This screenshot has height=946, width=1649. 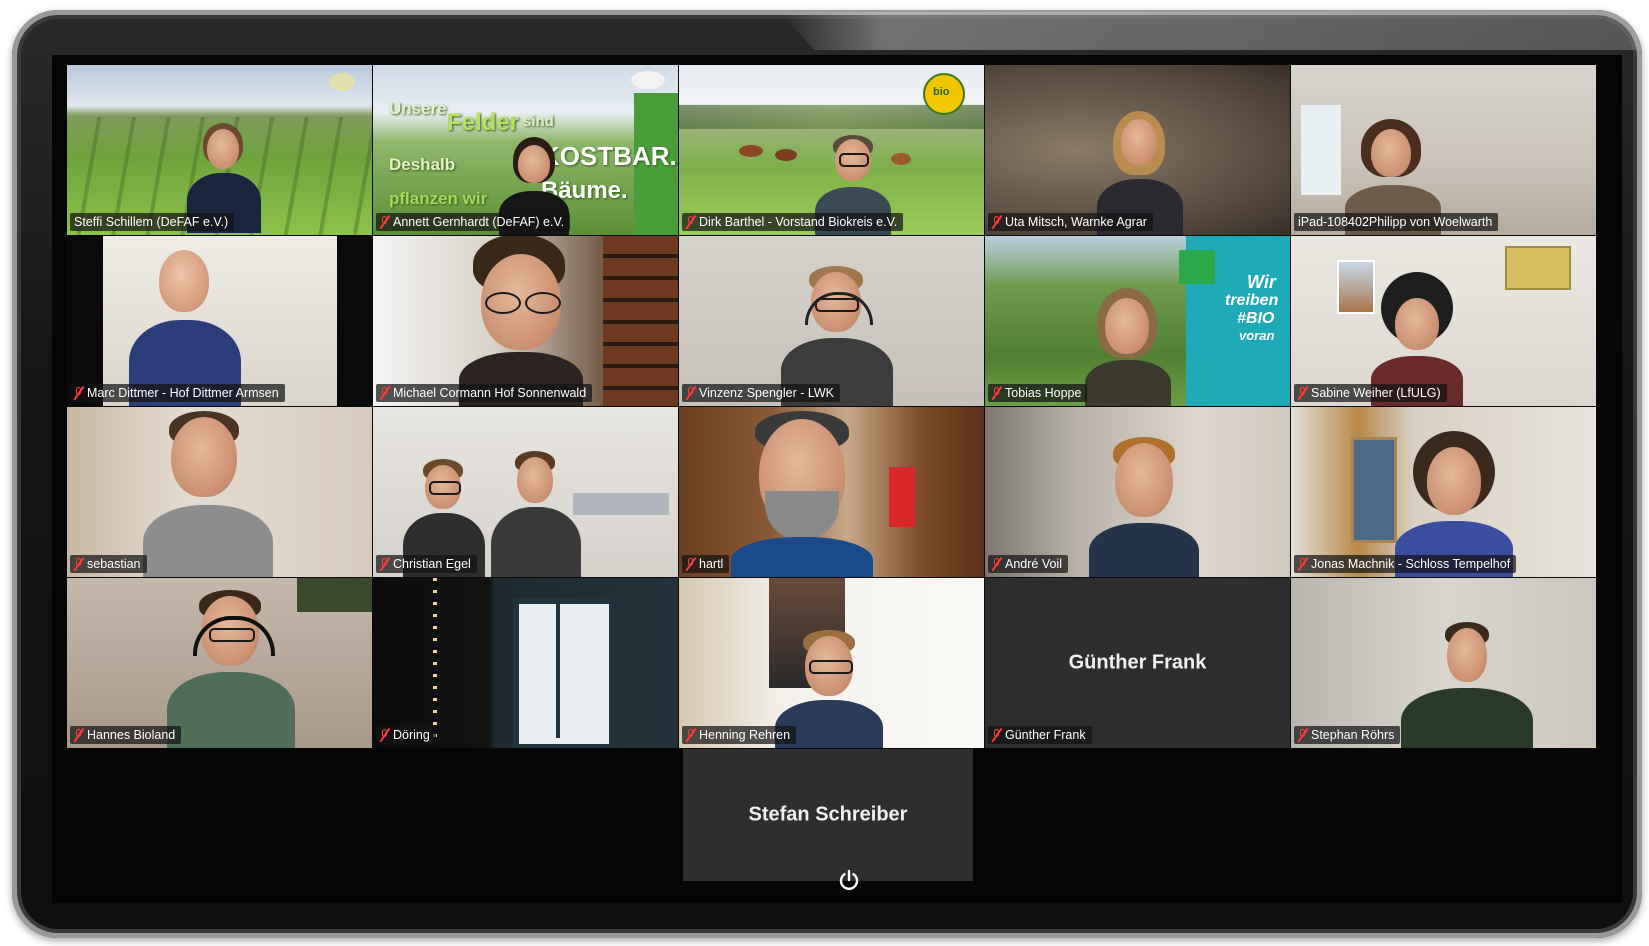 I want to click on participant-tile: sebastian, so click(x=220, y=492).